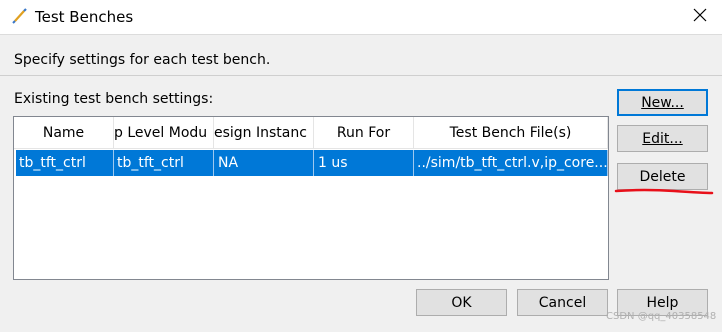 The height and width of the screenshot is (332, 722). I want to click on column-header-run-for: Run For, so click(364, 133).